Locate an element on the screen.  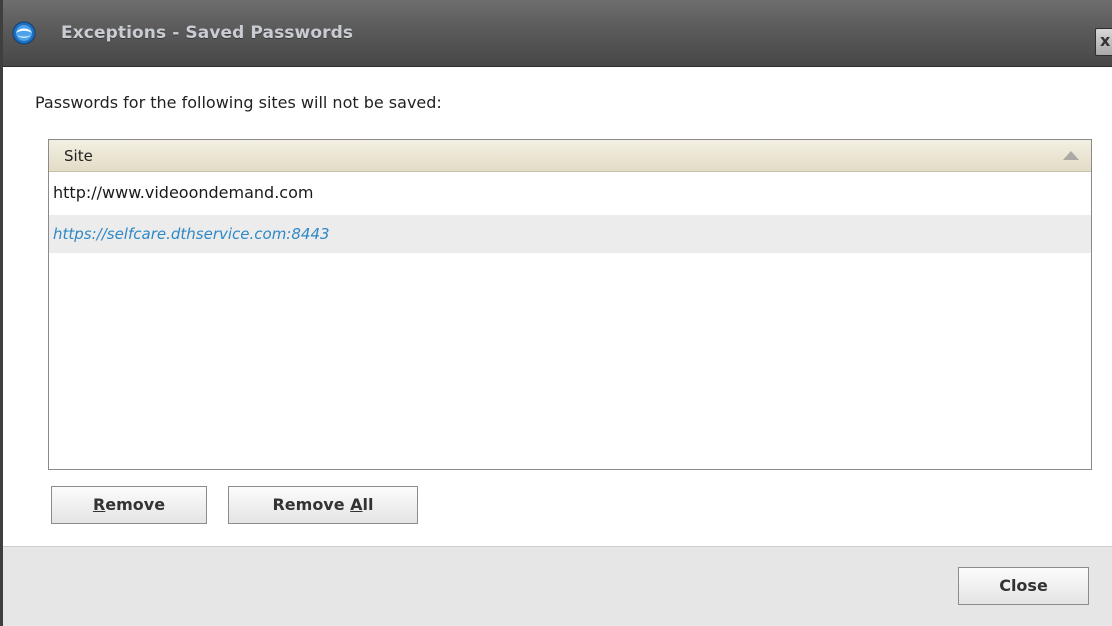
window-title: Exceptions - Saved Passwords is located at coordinates (207, 33).